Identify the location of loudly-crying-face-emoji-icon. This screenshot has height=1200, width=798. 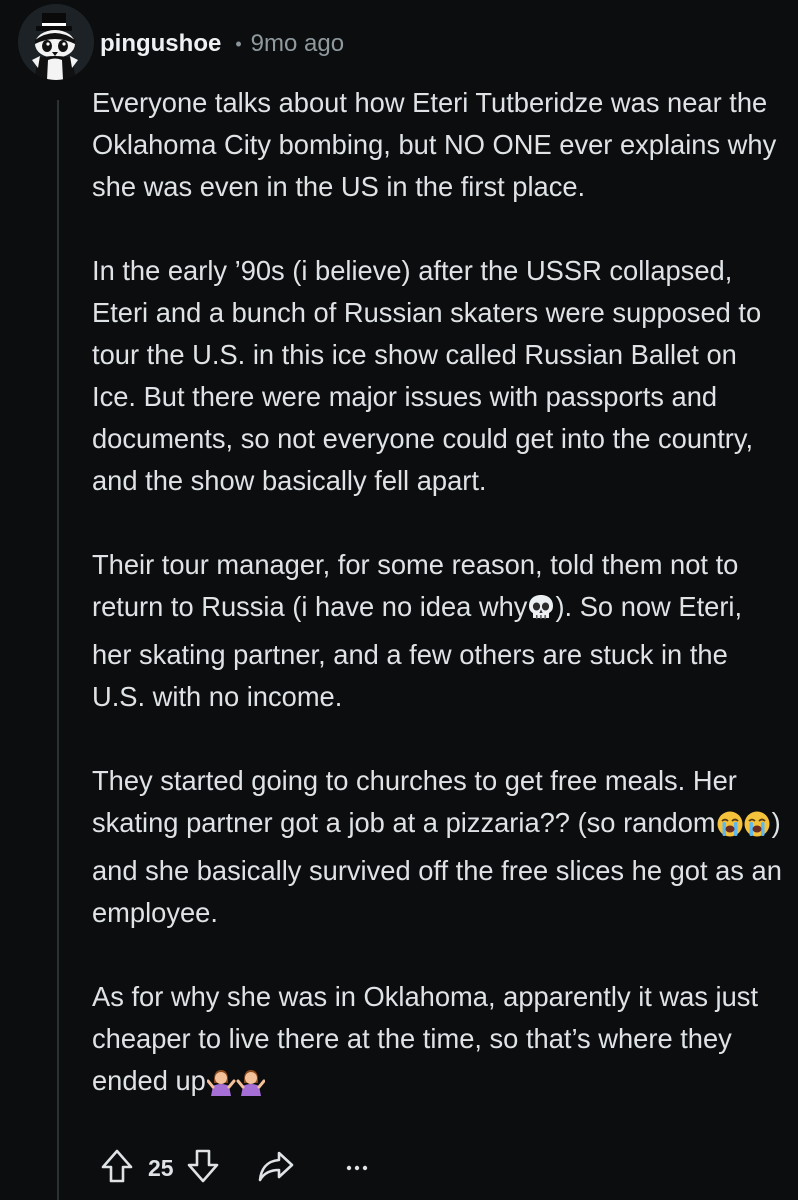
(744, 829).